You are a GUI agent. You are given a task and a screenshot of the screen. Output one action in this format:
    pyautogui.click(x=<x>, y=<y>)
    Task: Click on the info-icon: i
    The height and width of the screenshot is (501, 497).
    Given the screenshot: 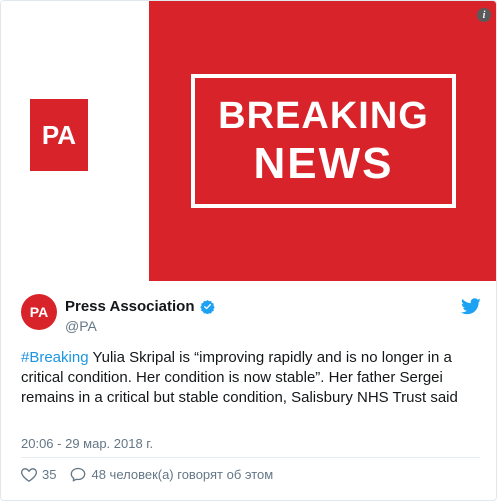 What is the action you would take?
    pyautogui.click(x=484, y=15)
    